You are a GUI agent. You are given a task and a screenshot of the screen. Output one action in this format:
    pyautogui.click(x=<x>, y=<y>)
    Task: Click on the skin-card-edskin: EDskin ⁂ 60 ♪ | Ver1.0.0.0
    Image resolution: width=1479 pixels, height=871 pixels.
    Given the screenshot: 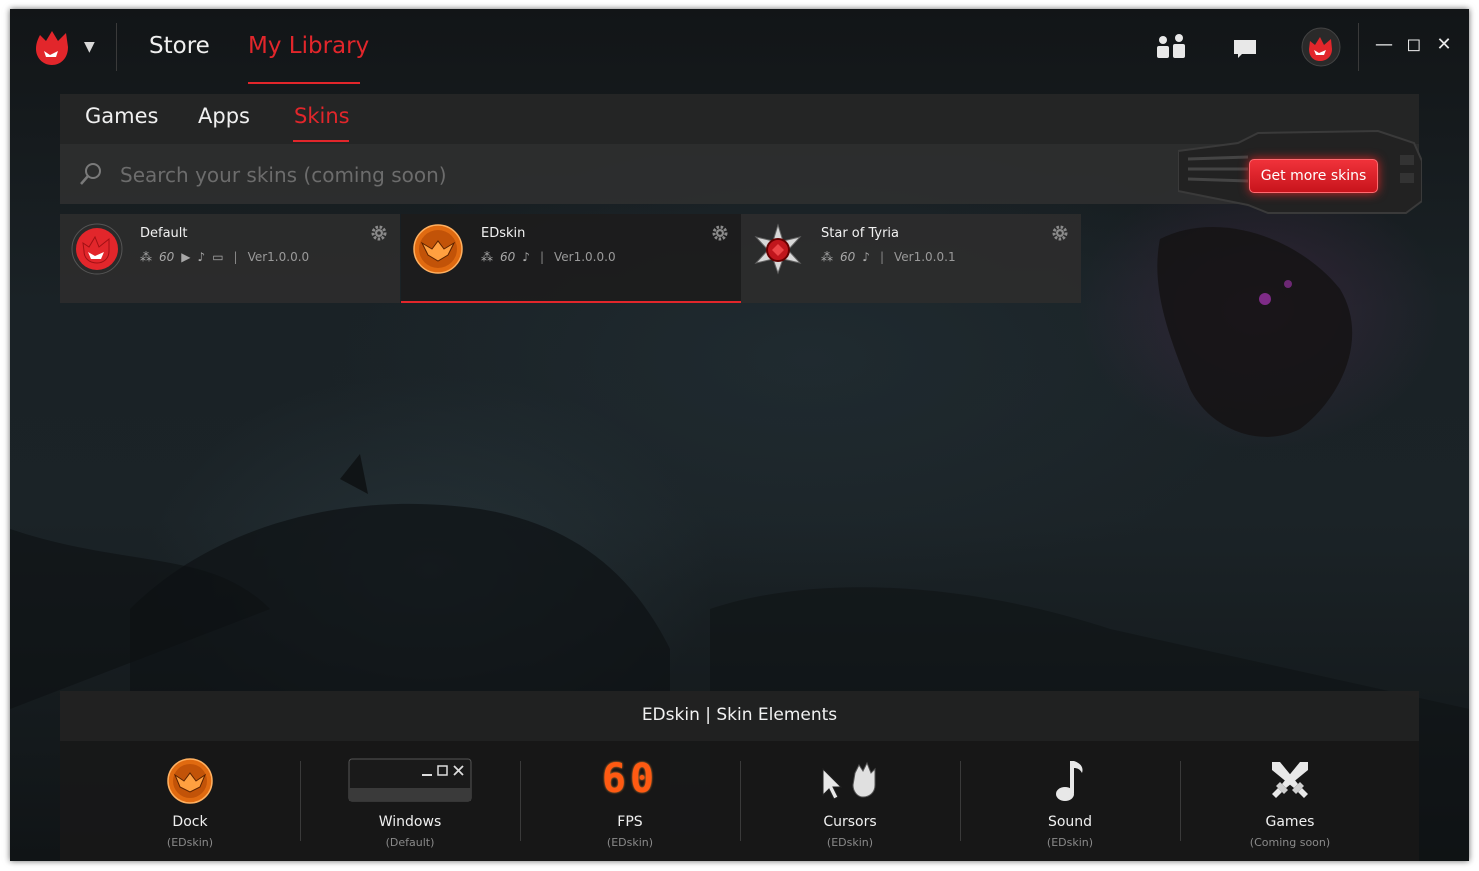 What is the action you would take?
    pyautogui.click(x=571, y=258)
    